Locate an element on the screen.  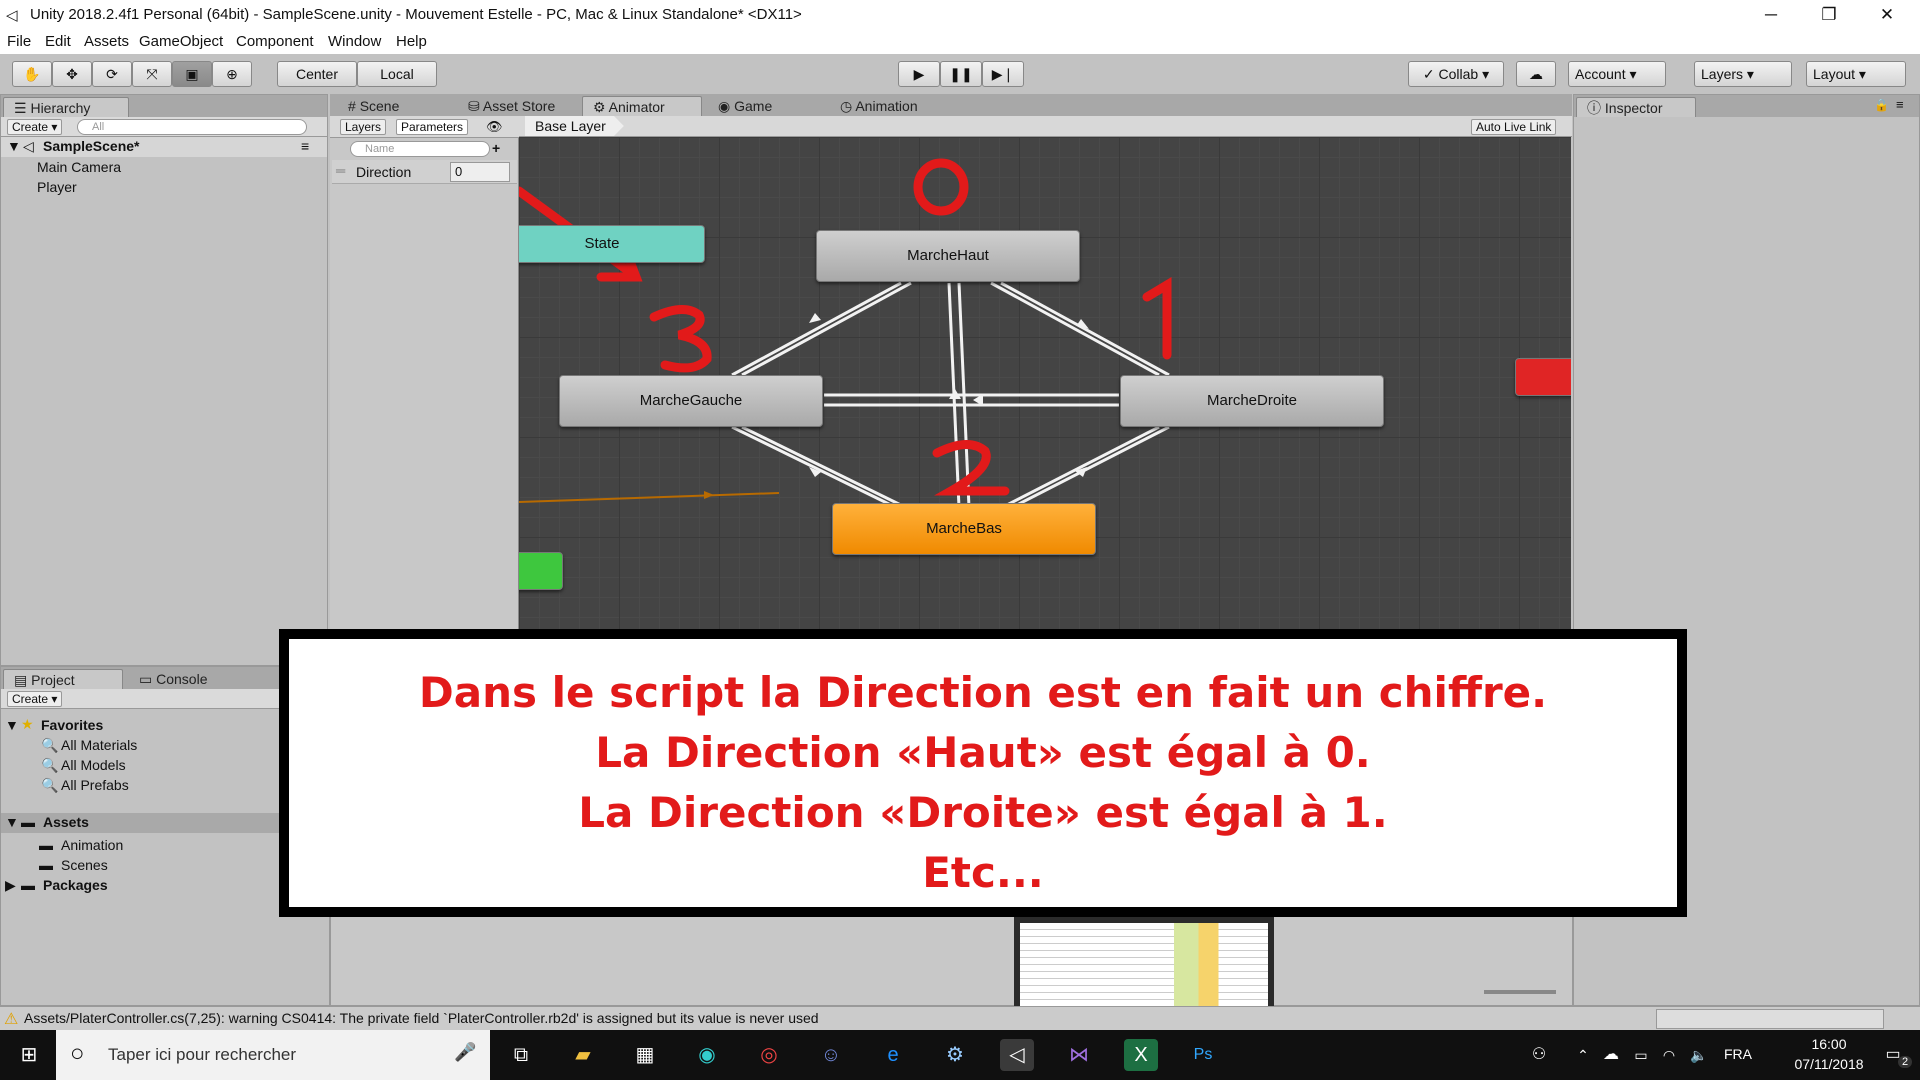
parameter-row: ═ Direction 0 is located at coordinates (424, 172).